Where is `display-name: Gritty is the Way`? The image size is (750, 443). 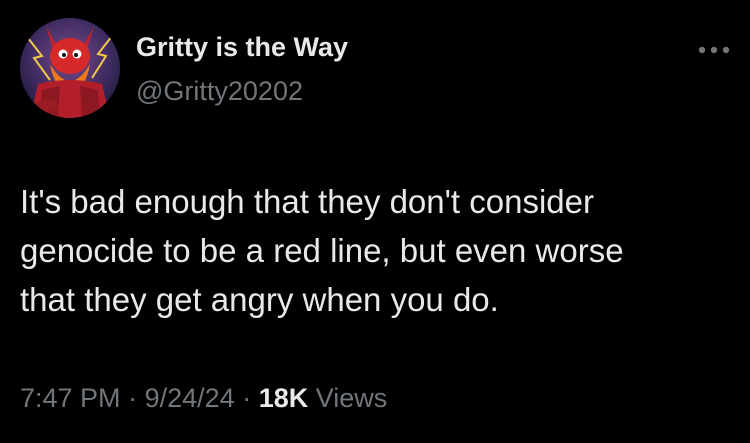
display-name: Gritty is the Way is located at coordinates (242, 47).